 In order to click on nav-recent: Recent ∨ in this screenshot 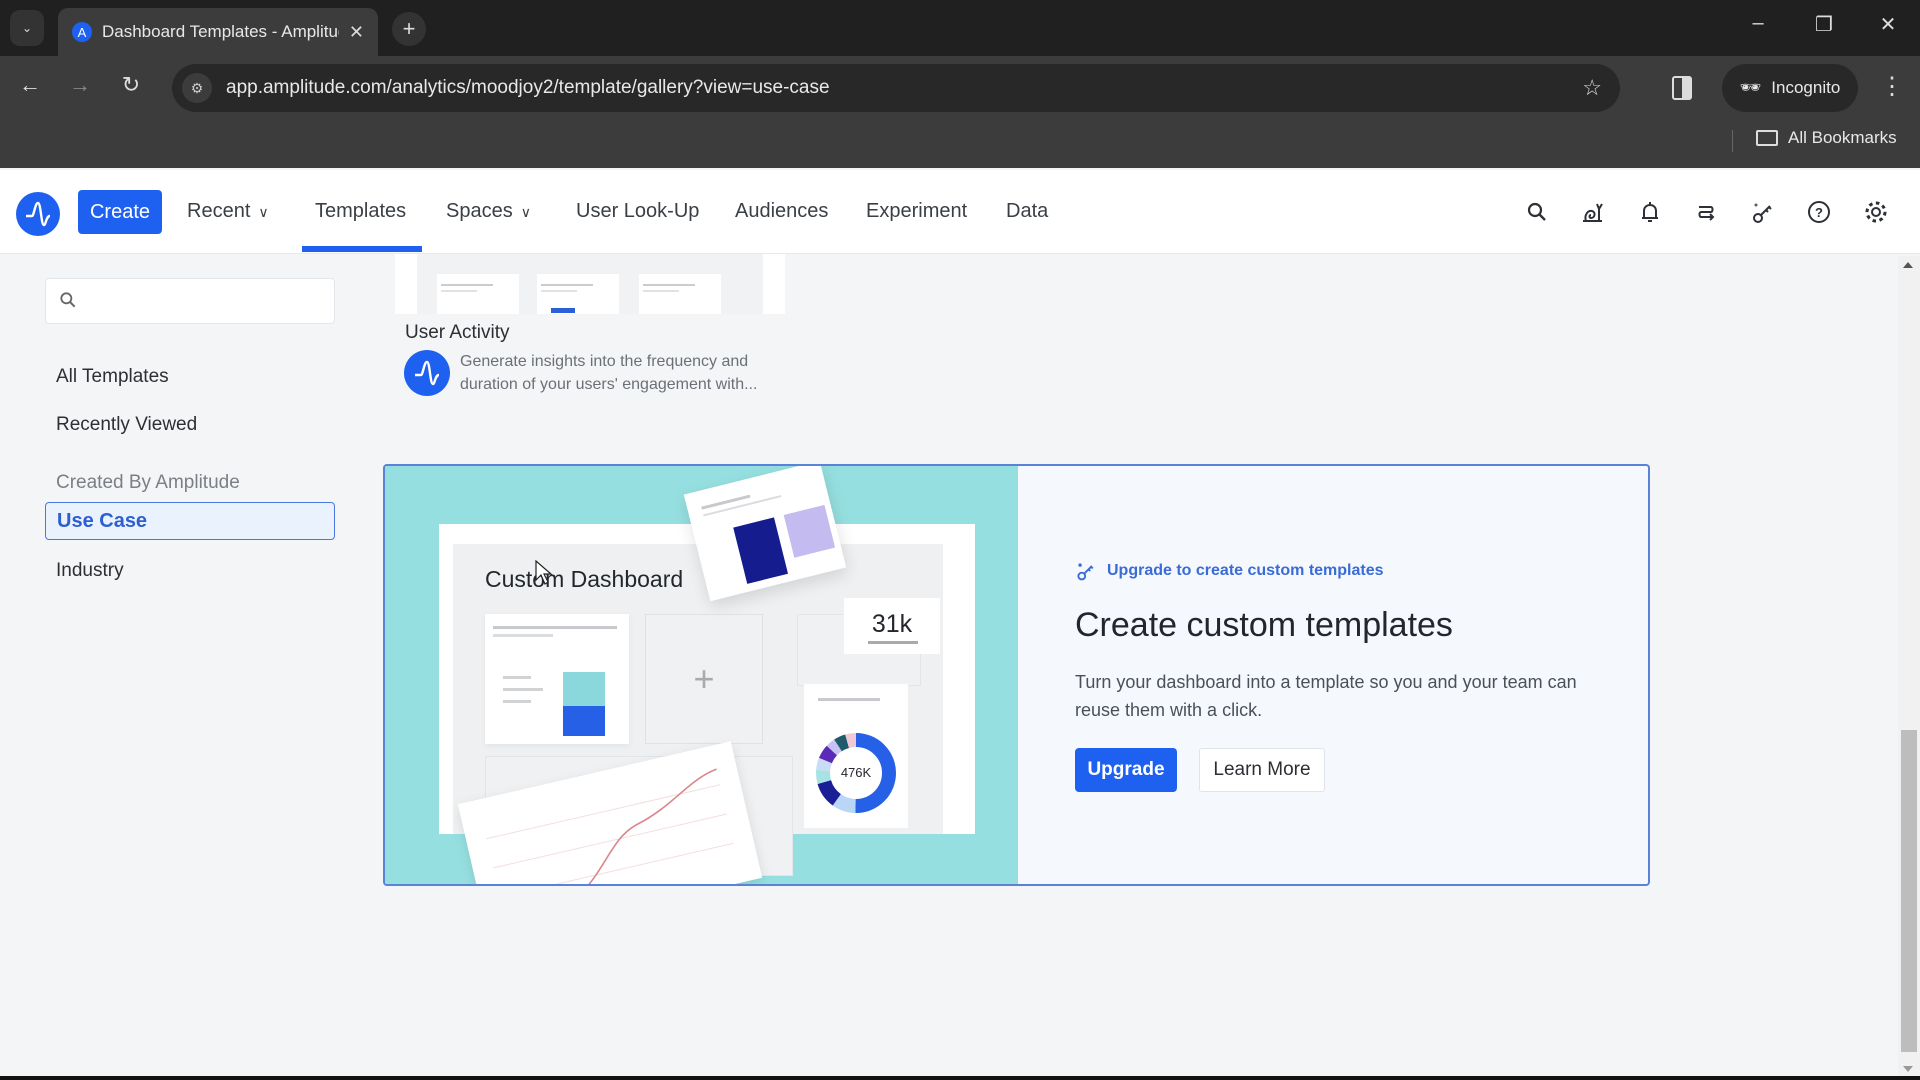, I will do `click(228, 211)`.